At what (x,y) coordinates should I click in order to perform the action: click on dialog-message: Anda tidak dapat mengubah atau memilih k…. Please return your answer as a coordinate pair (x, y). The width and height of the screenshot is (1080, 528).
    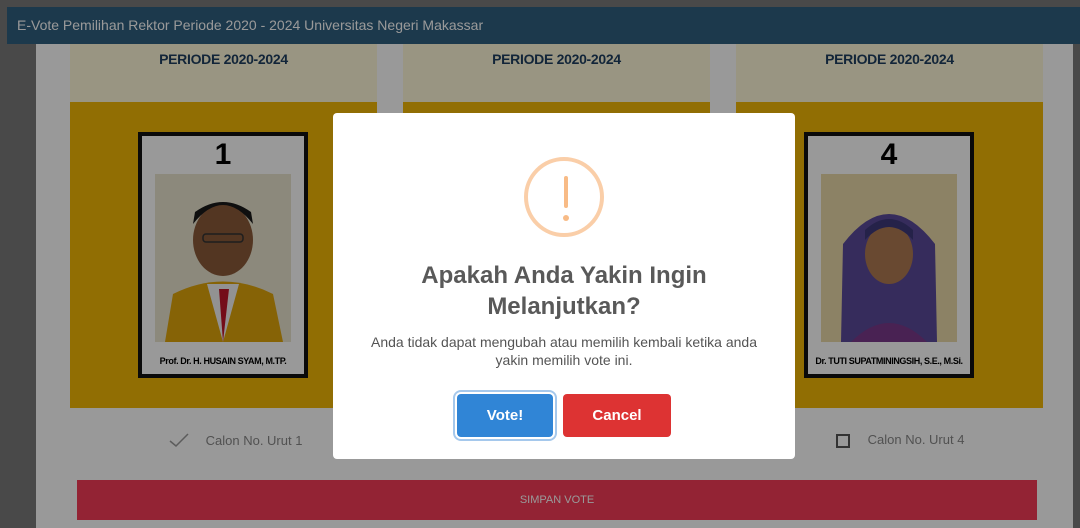
    Looking at the image, I should click on (564, 351).